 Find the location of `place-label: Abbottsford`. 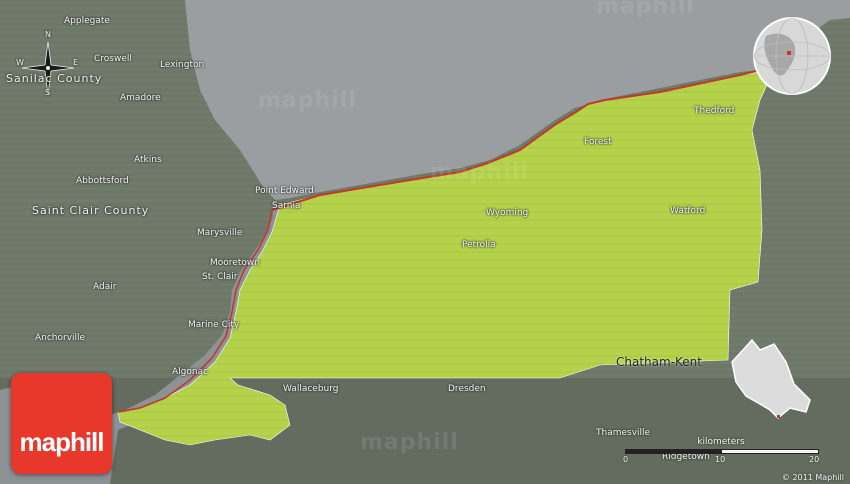

place-label: Abbottsford is located at coordinates (102, 181).